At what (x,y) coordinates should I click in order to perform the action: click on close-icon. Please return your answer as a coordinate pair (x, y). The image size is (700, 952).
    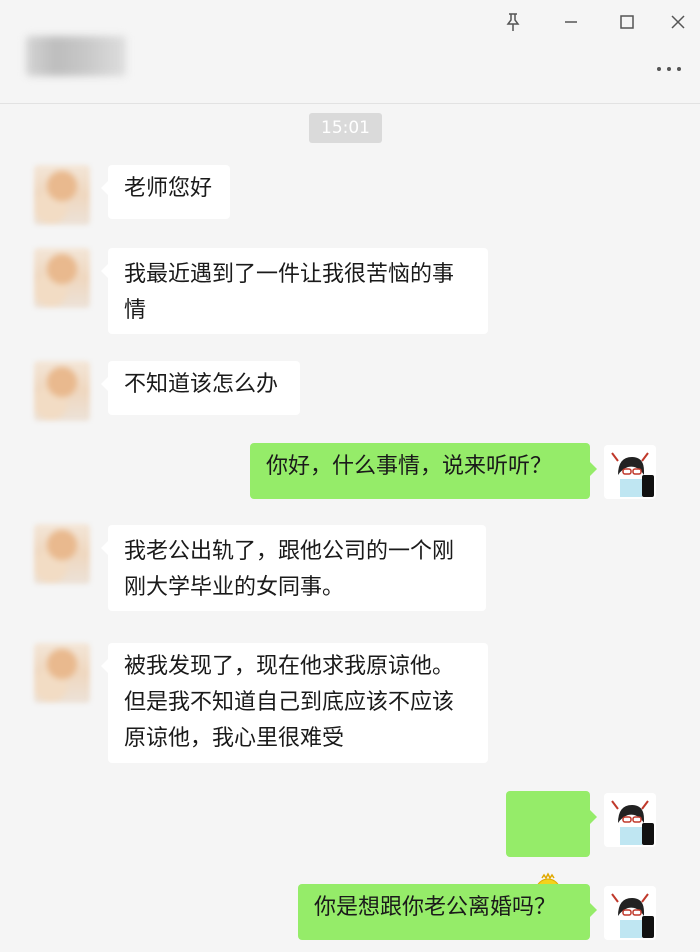
    Looking at the image, I should click on (678, 22).